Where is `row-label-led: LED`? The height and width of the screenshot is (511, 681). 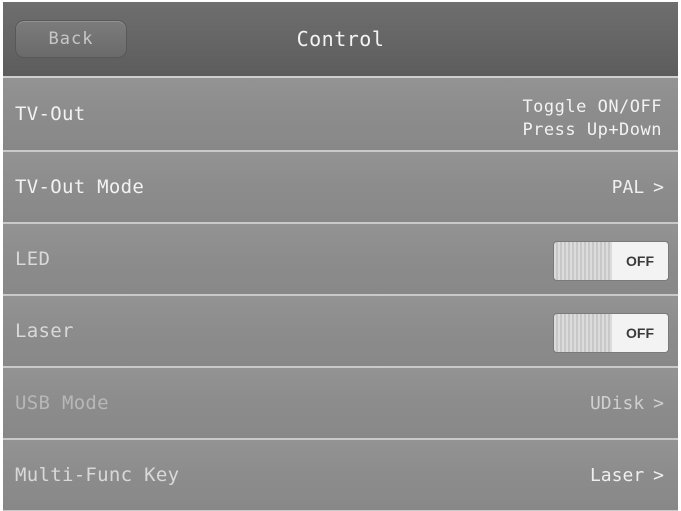 row-label-led: LED is located at coordinates (33, 259).